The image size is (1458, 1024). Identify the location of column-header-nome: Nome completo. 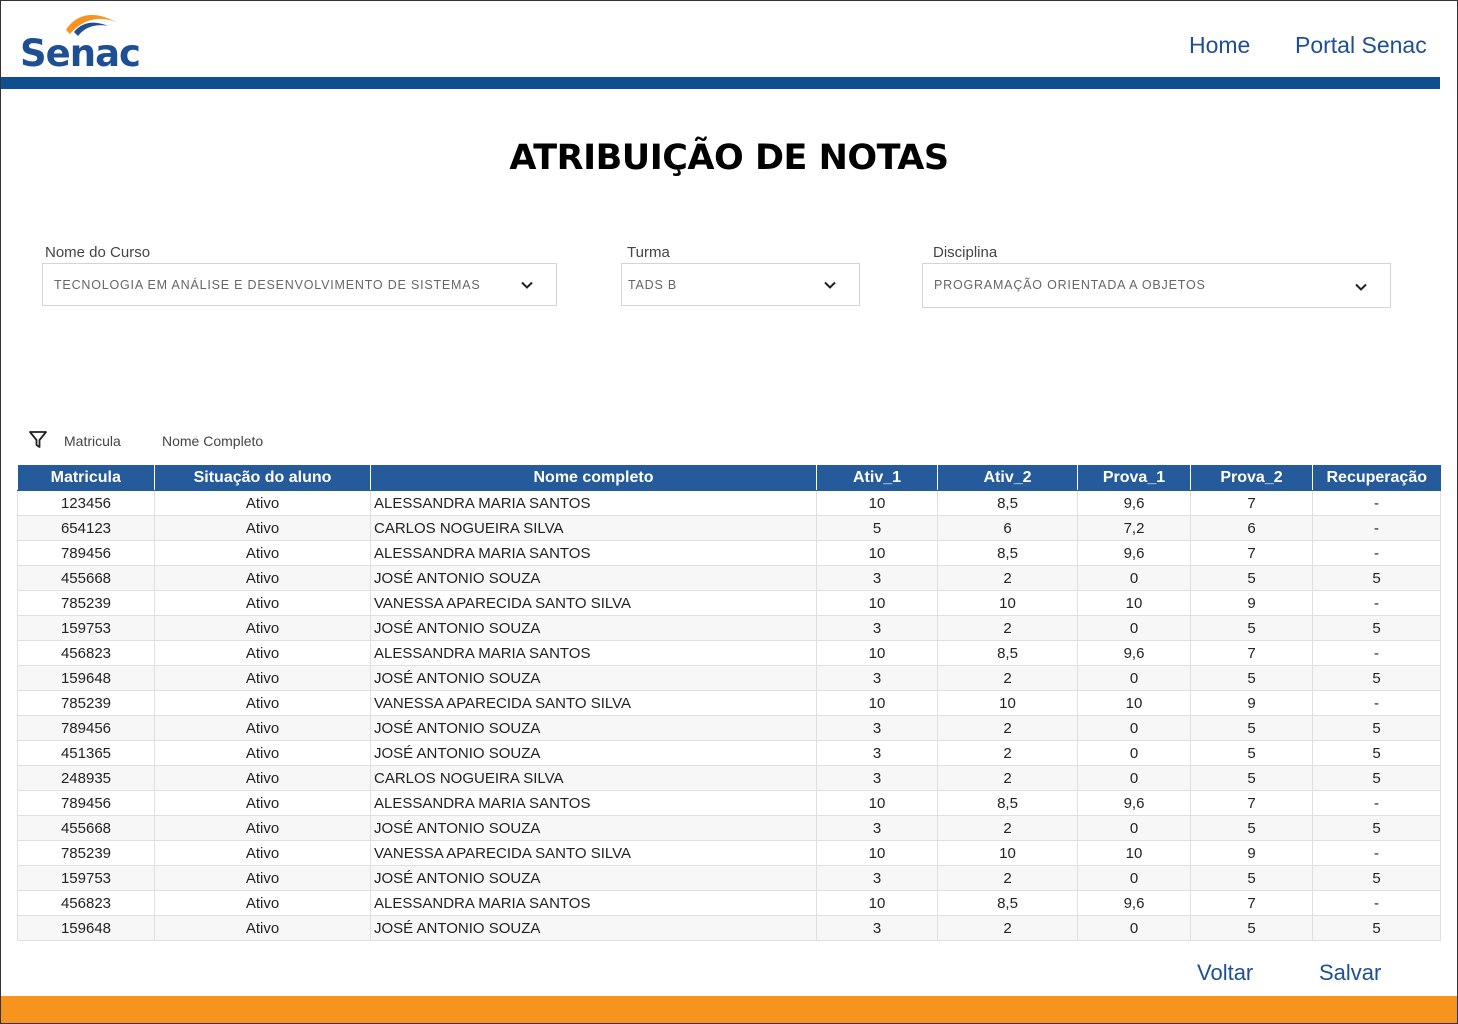
(593, 478).